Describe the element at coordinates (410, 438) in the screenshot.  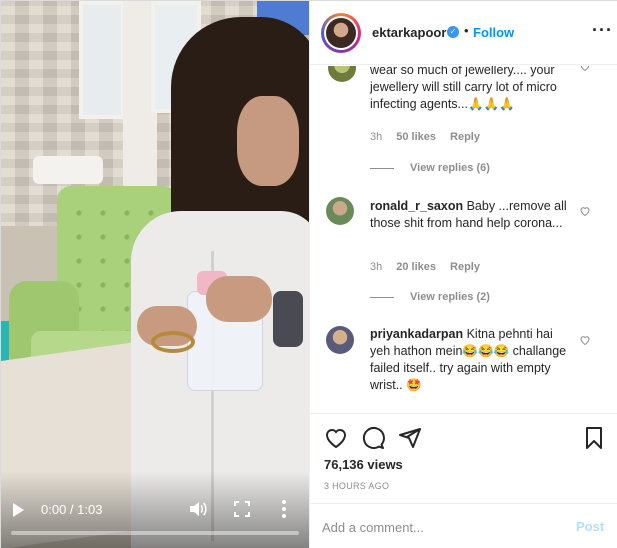
I see `share-icon` at that location.